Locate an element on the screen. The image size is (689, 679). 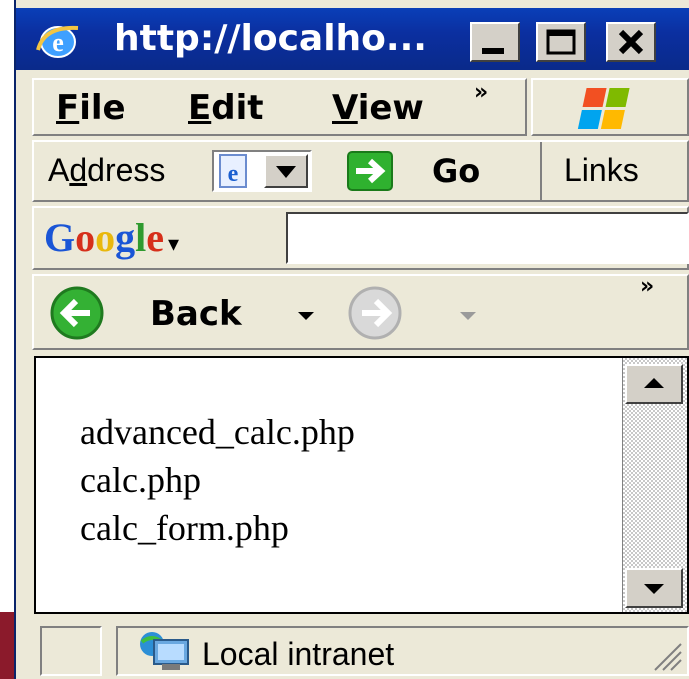
maximize-button is located at coordinates (561, 42).